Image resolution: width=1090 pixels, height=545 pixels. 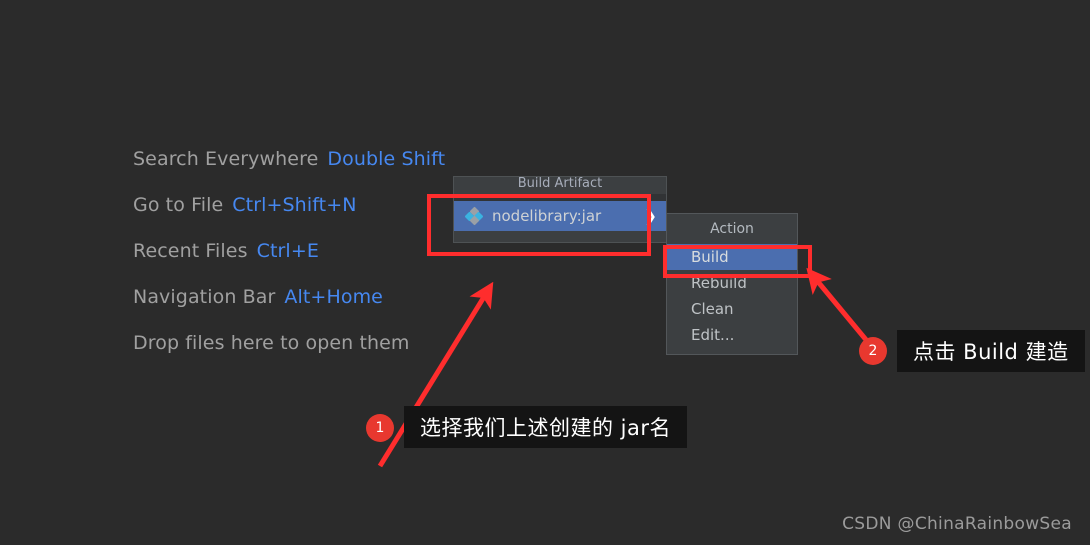 What do you see at coordinates (386, 159) in the screenshot?
I see `hint-shortcut-key: Double Shift` at bounding box center [386, 159].